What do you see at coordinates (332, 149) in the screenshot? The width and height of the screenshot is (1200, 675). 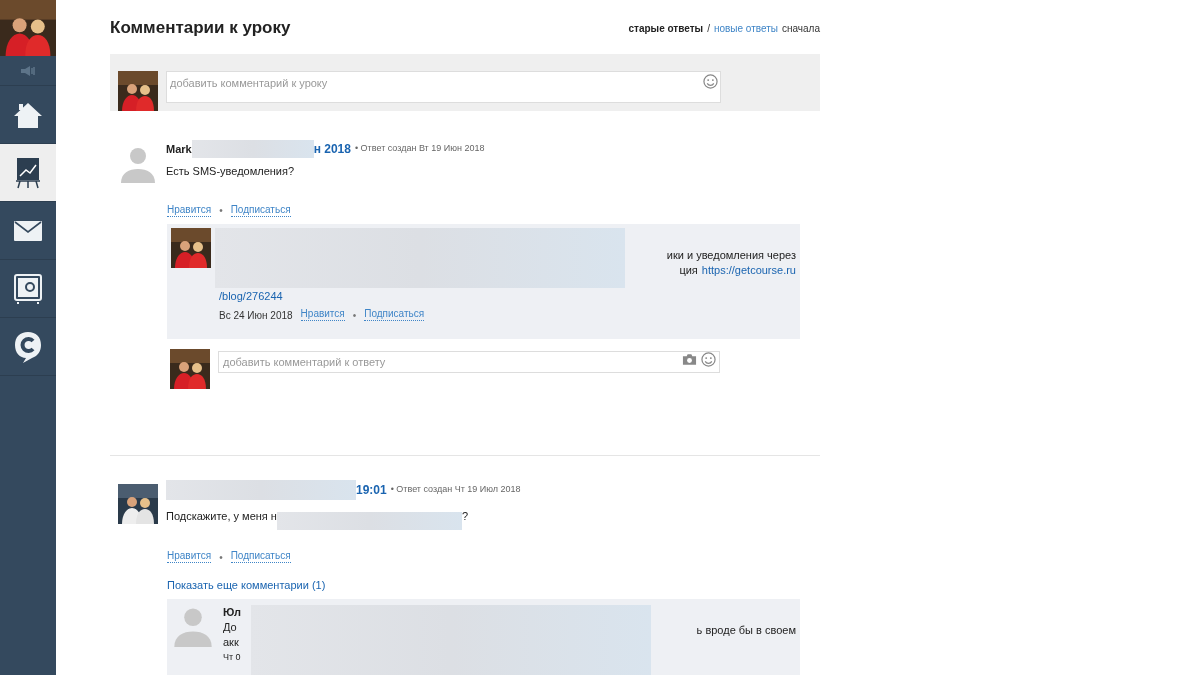 I see `date-link: н 2018` at bounding box center [332, 149].